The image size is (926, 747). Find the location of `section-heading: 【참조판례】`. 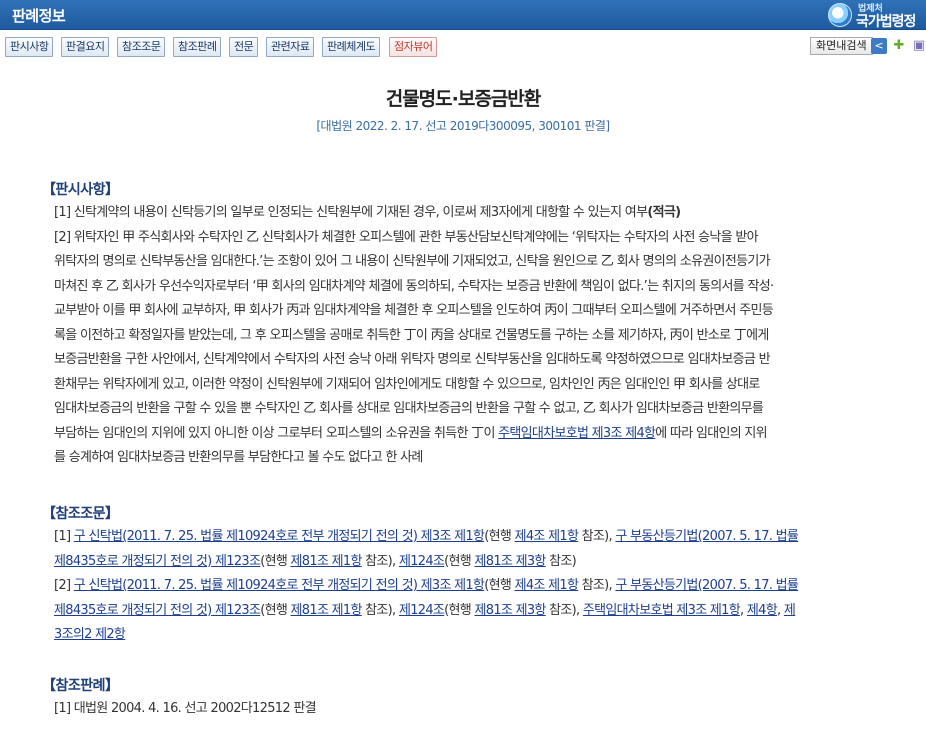

section-heading: 【참조판례】 is located at coordinates (80, 686).